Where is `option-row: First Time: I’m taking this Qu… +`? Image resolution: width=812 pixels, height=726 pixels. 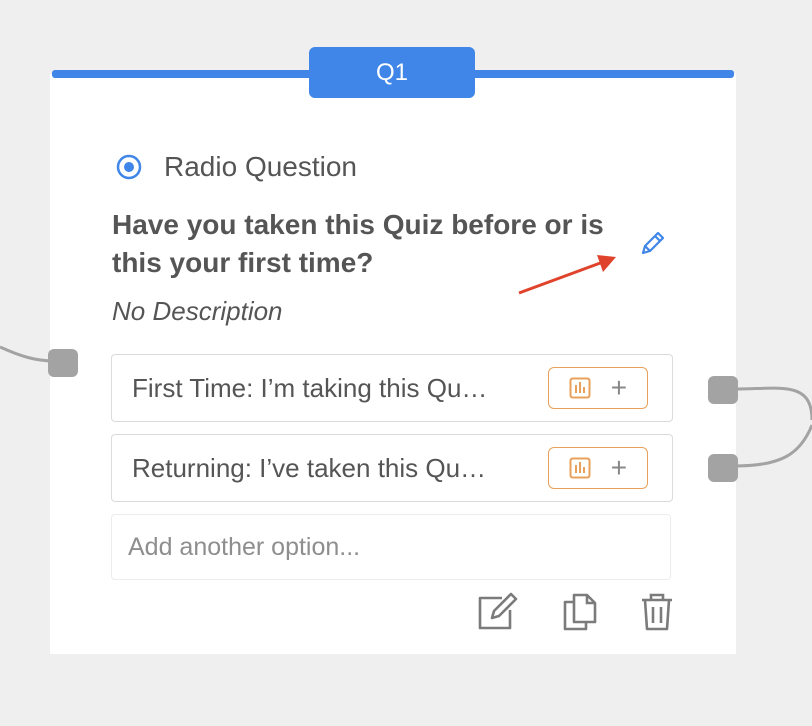 option-row: First Time: I’m taking this Qu… + is located at coordinates (392, 388).